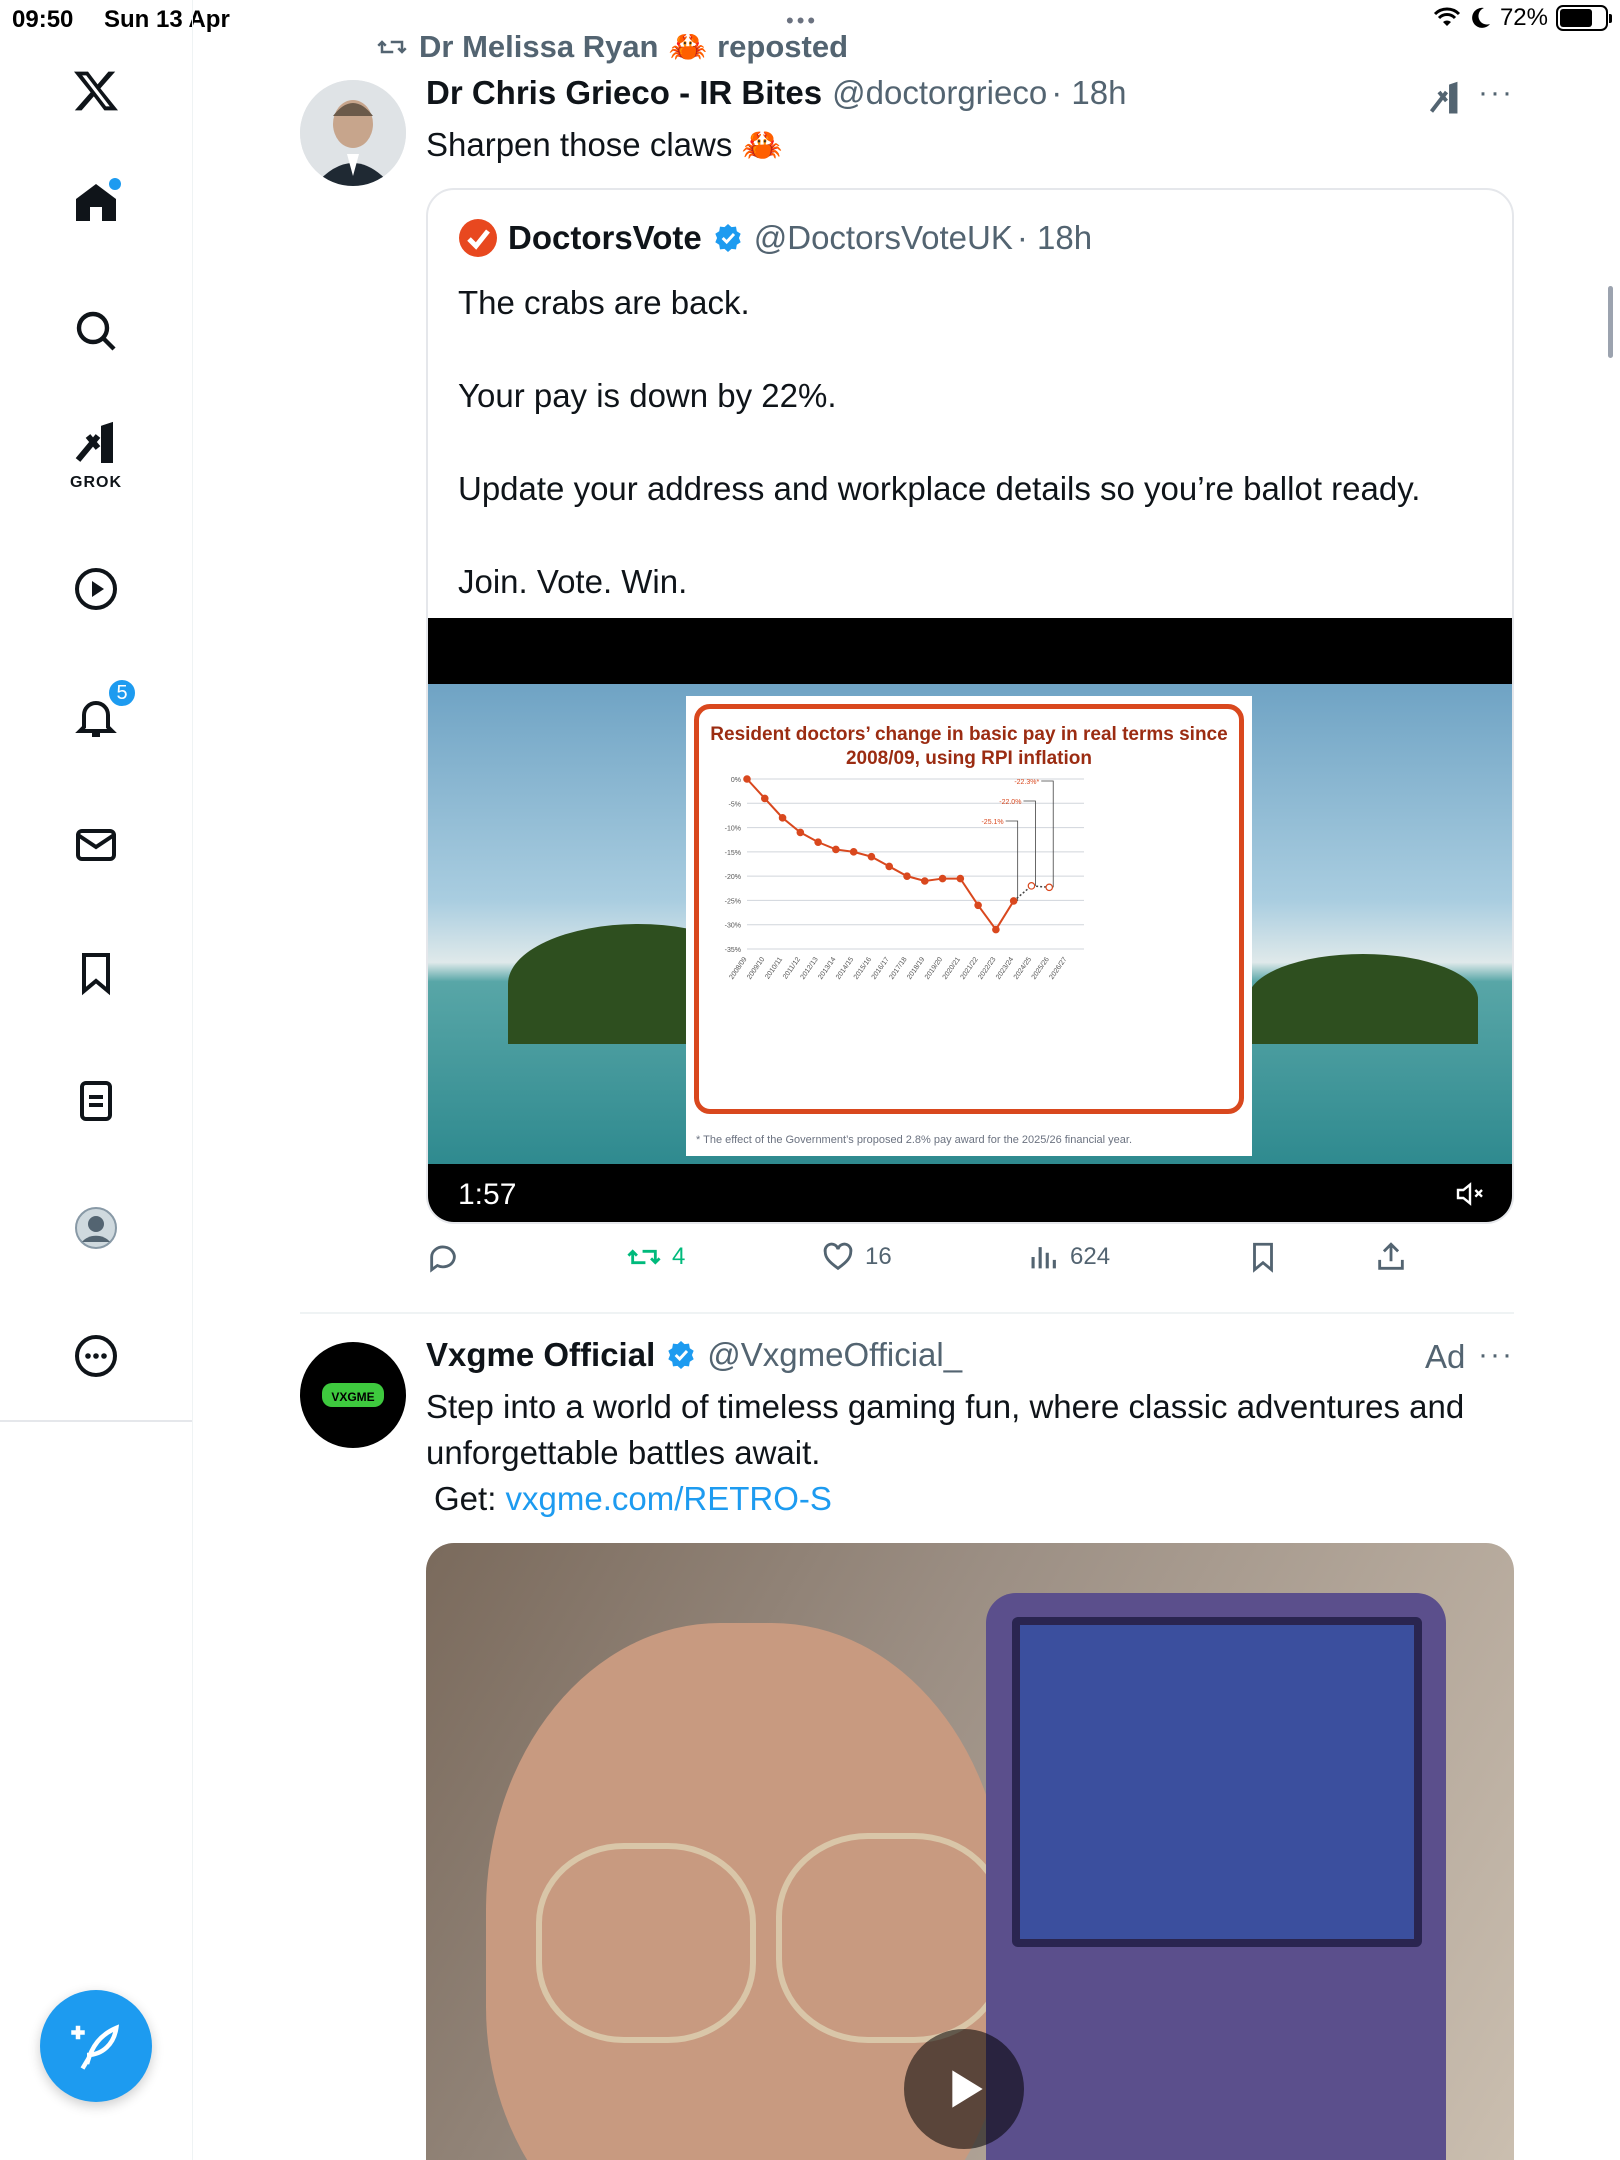 This screenshot has width=1620, height=2160. Describe the element at coordinates (679, 1256) in the screenshot. I see `repost-count: 4` at that location.